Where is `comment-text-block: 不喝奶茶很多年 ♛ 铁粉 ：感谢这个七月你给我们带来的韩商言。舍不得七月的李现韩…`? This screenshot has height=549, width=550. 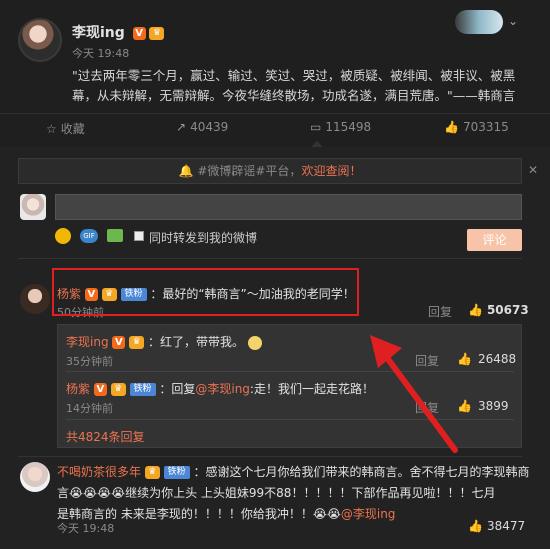
comment-text-block: 不喝奶茶很多年 ♛ 铁粉 ：感谢这个七月你给我们带来的韩商言。舍不得七月的李现韩… is located at coordinates (293, 493).